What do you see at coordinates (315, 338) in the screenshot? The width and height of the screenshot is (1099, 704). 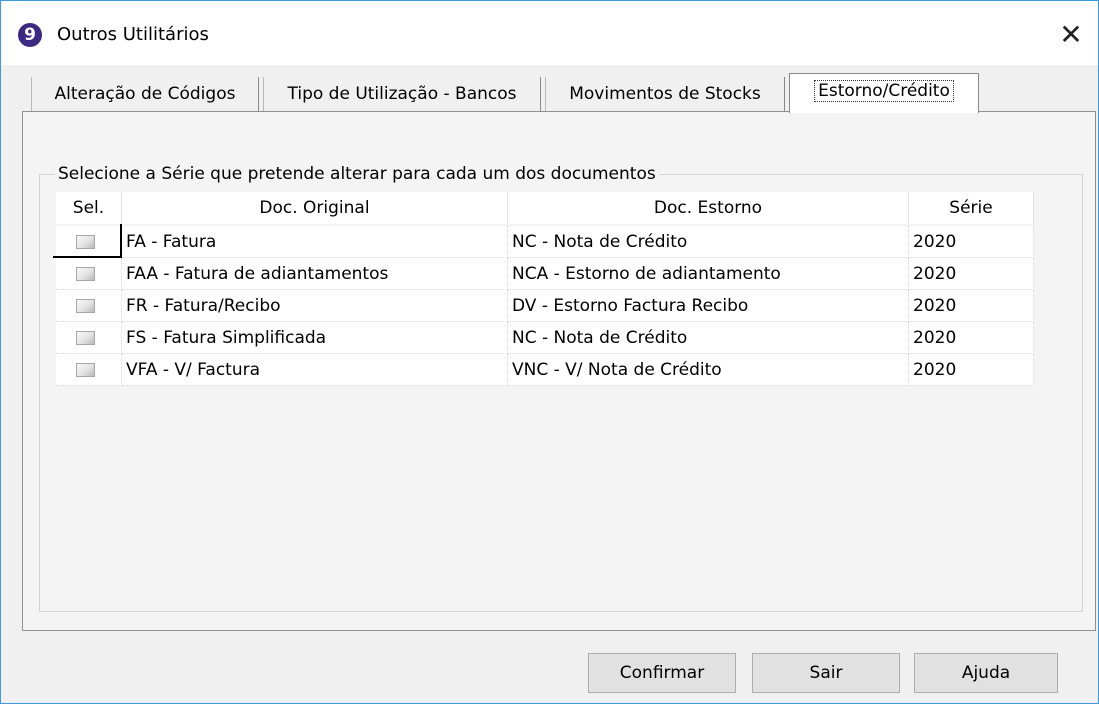 I see `doc-original-cell: FS - Fatura Simplificada` at bounding box center [315, 338].